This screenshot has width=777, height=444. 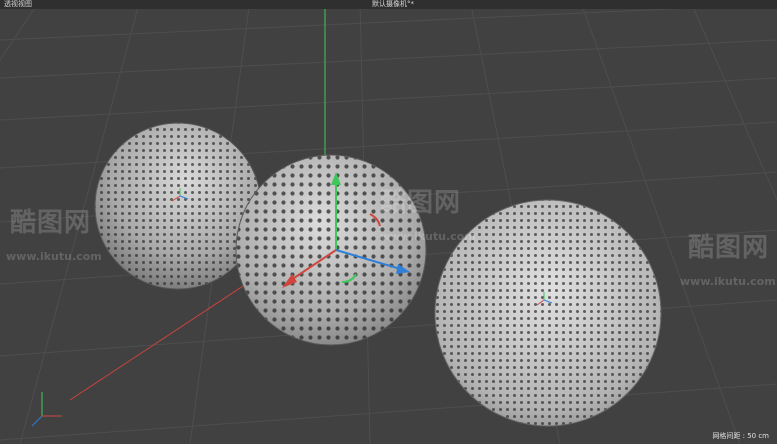 What do you see at coordinates (421, 203) in the screenshot?
I see `watermark-brand-center: 酷图网` at bounding box center [421, 203].